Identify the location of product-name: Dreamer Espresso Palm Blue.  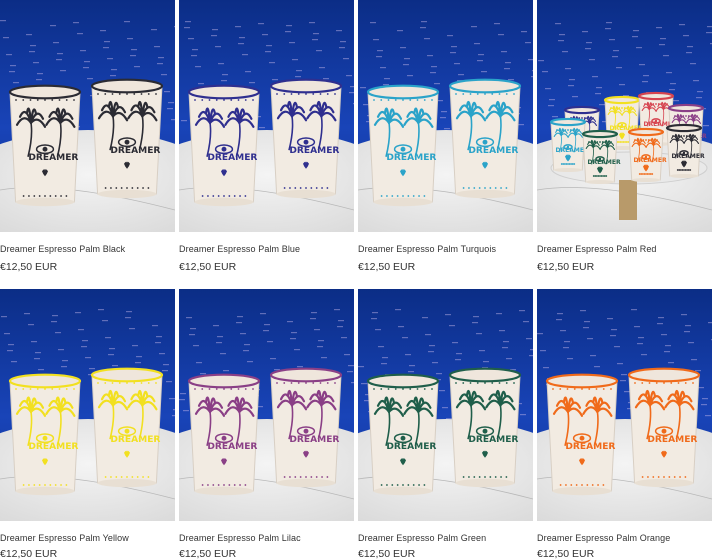
(239, 249).